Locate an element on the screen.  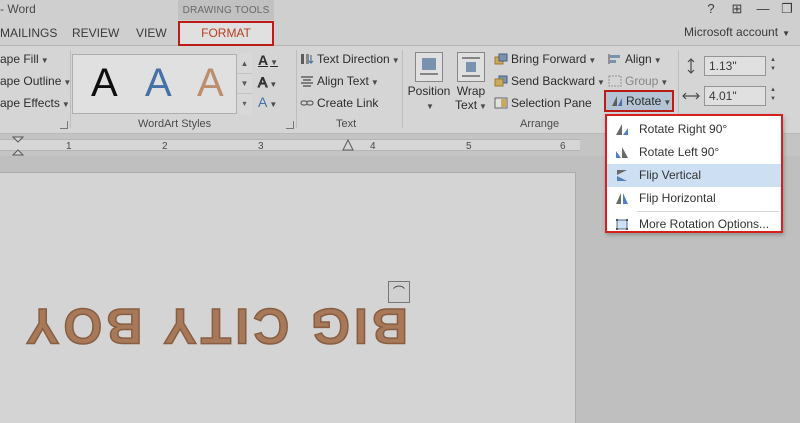
wordart-styles-gallery: A A A is located at coordinates (162, 84).